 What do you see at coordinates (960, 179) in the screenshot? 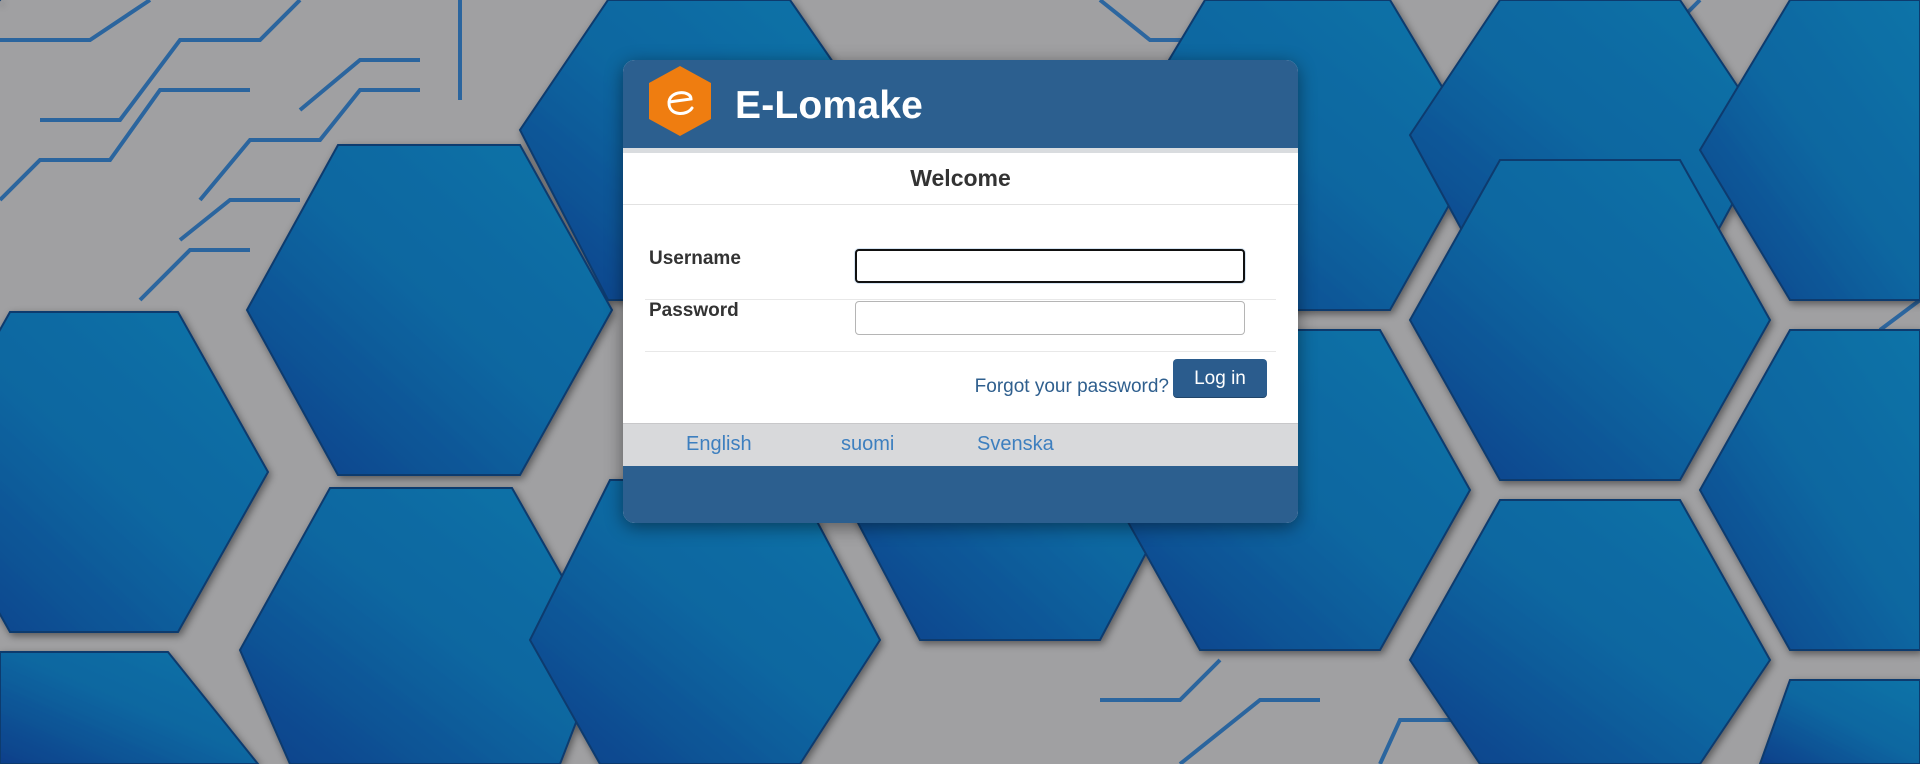
I see `welcome-heading: Welcome` at bounding box center [960, 179].